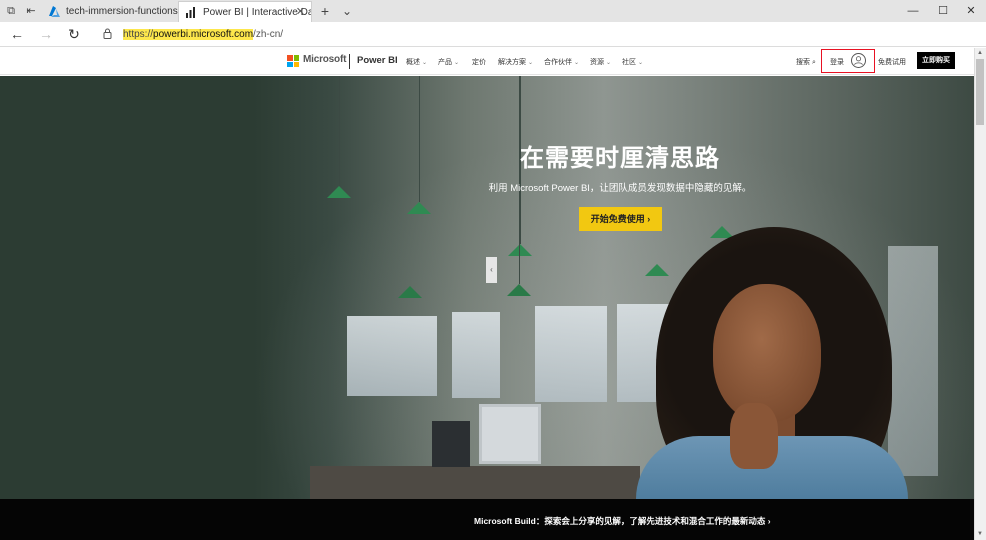 This screenshot has height=540, width=986. I want to click on vertical-tabs-icon: ⇤, so click(31, 11).